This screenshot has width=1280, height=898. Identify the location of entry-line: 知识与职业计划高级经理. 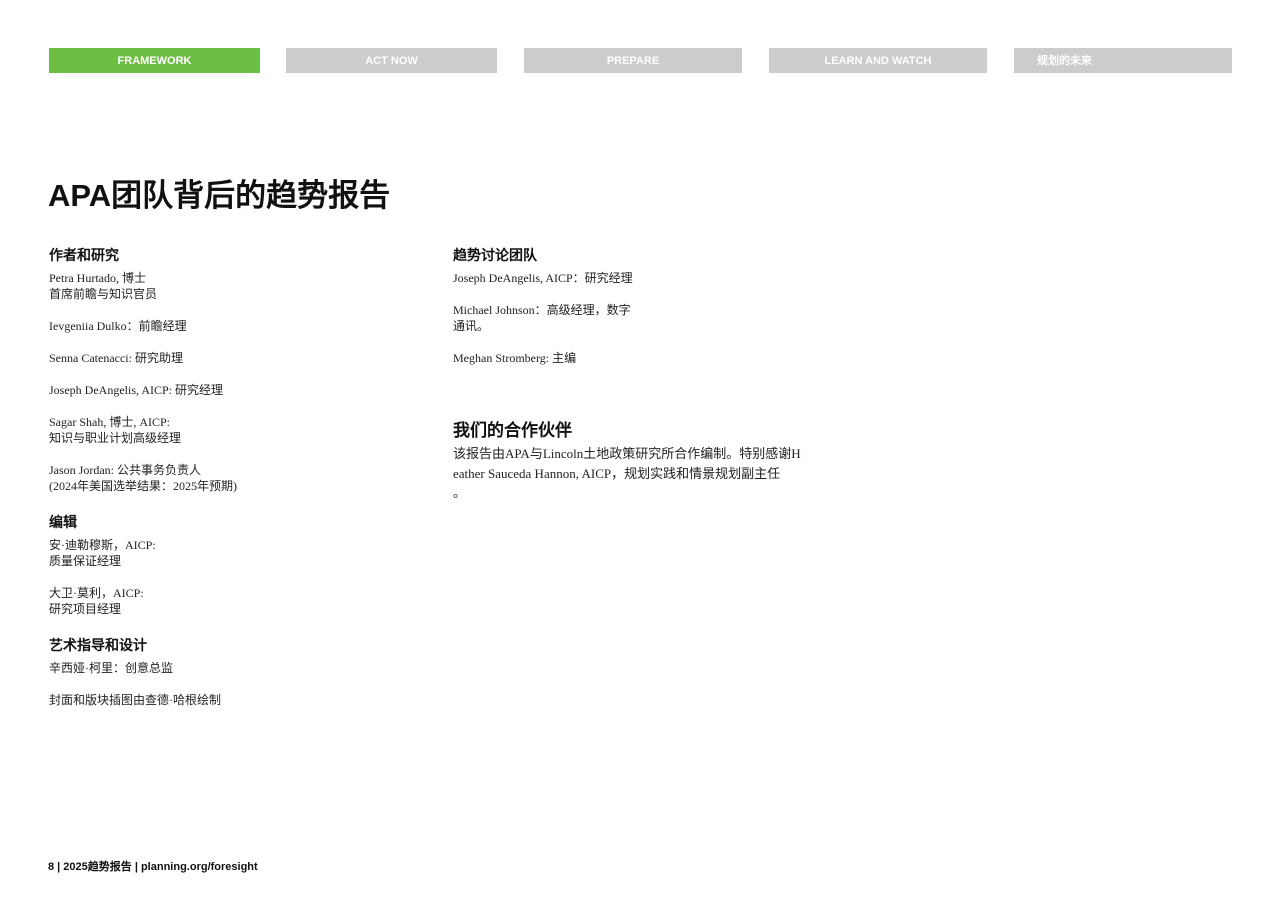
(115, 438).